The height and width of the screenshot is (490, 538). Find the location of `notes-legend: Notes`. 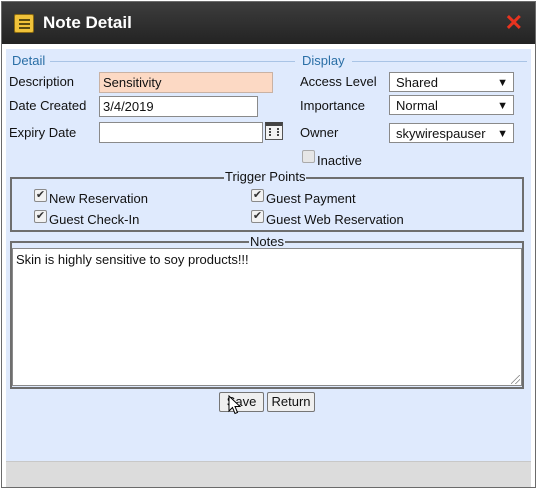

notes-legend: Notes is located at coordinates (267, 241).